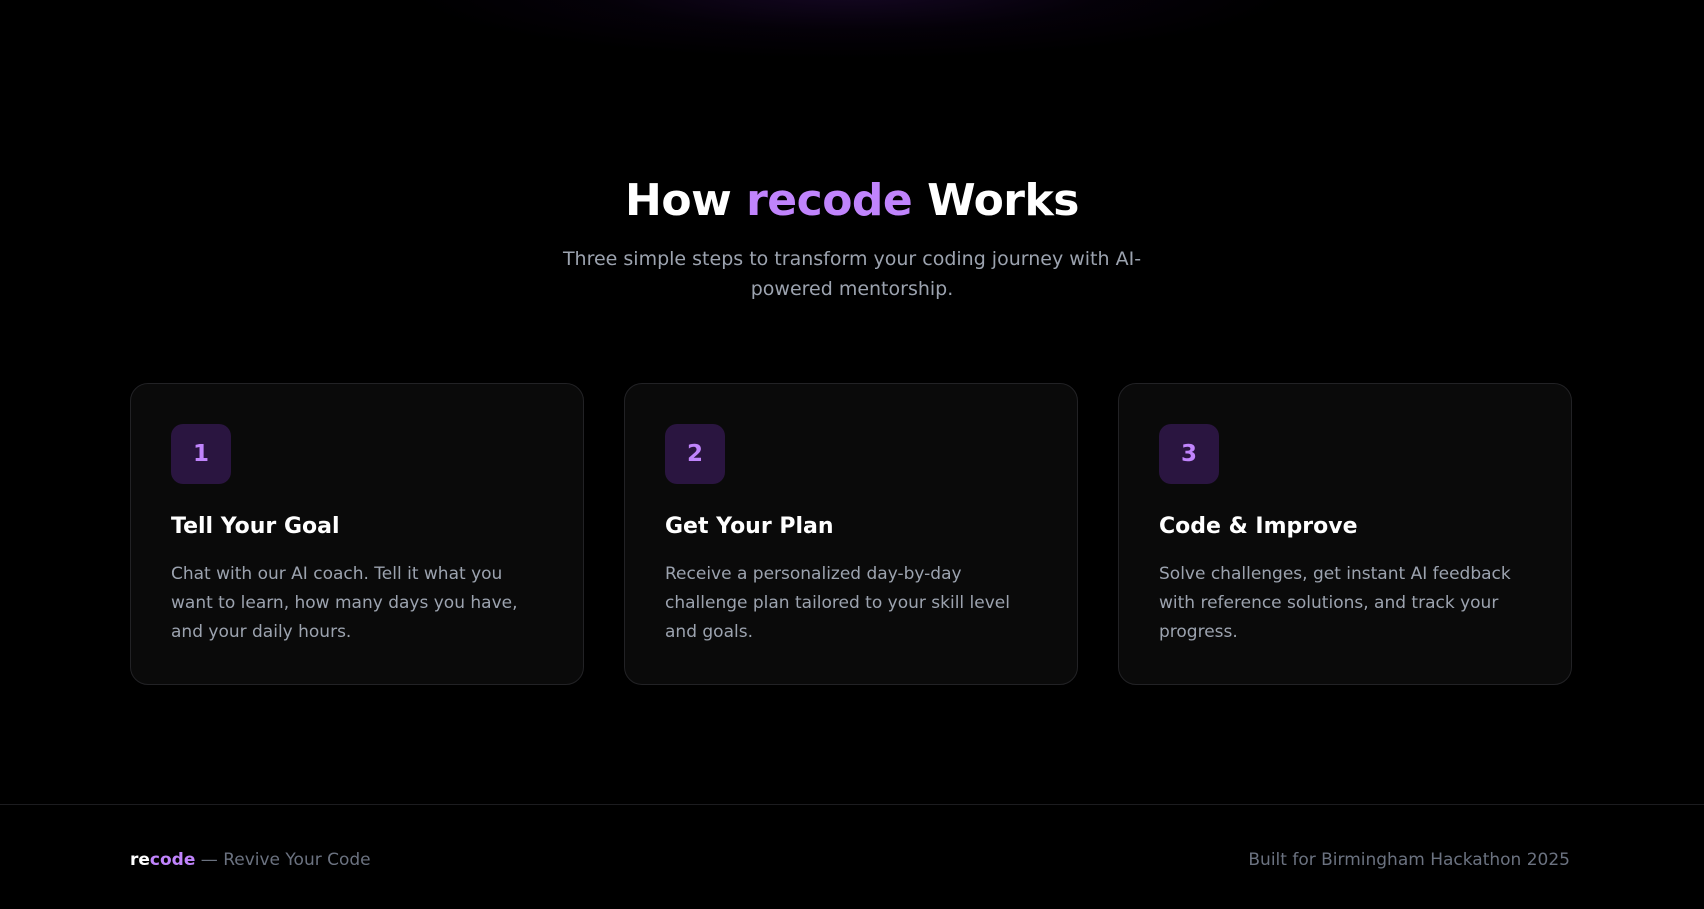  I want to click on heading-brand-accent: recode, so click(829, 200).